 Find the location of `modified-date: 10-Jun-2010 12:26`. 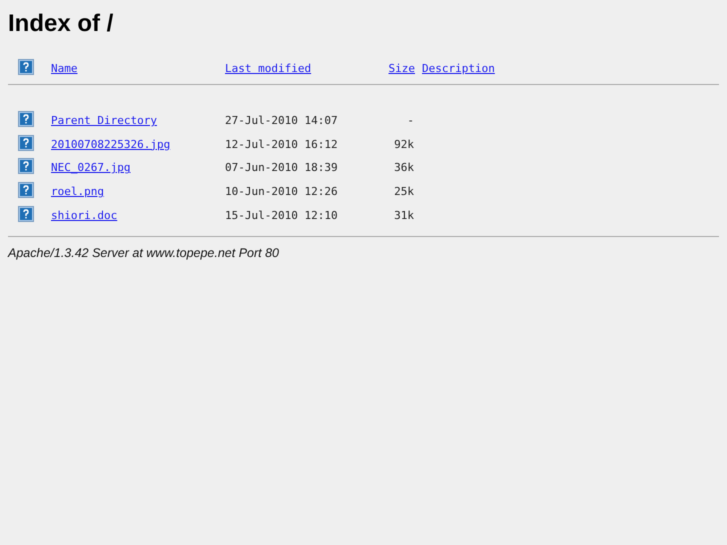

modified-date: 10-Jun-2010 12:26 is located at coordinates (282, 191).